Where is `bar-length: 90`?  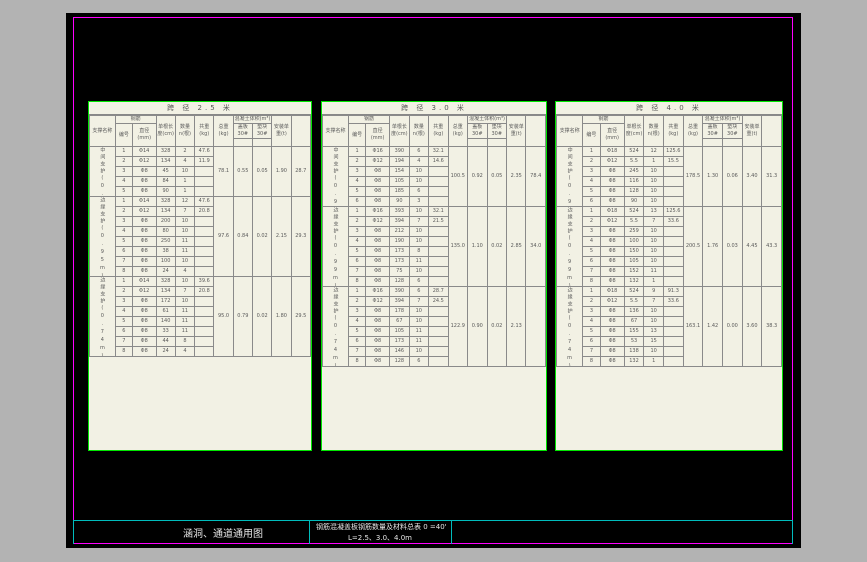 bar-length: 90 is located at coordinates (634, 201).